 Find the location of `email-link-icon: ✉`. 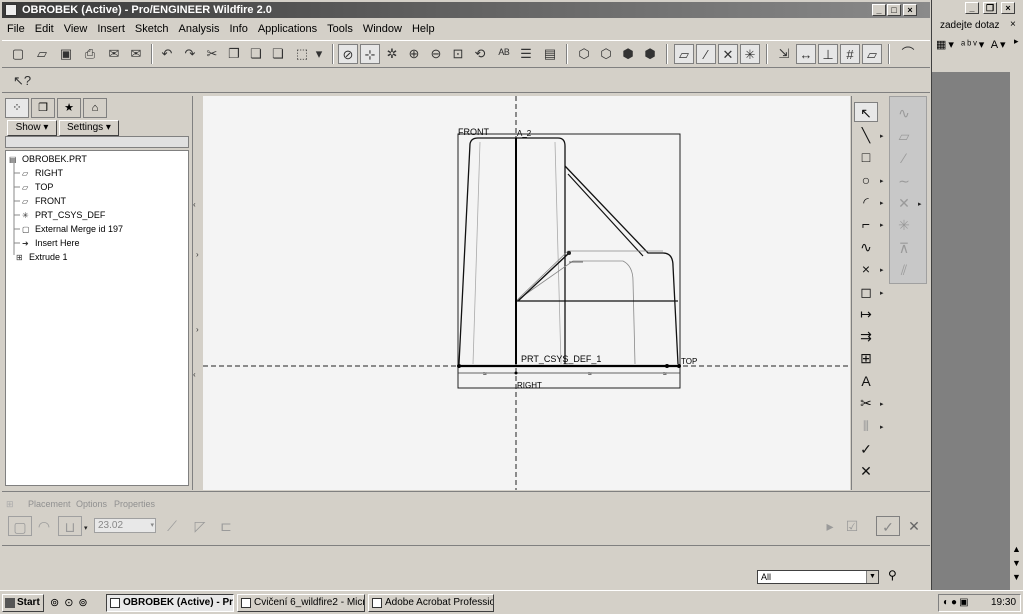

email-link-icon: ✉ is located at coordinates (136, 54).